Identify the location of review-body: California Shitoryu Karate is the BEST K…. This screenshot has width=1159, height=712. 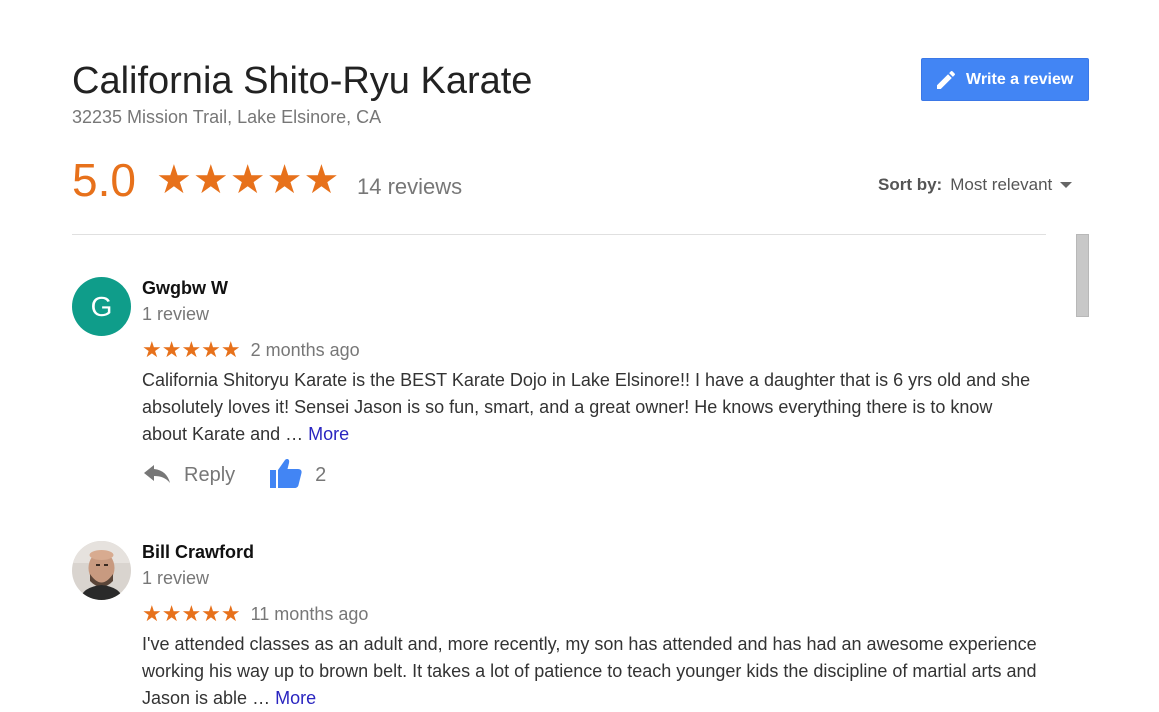
(586, 407).